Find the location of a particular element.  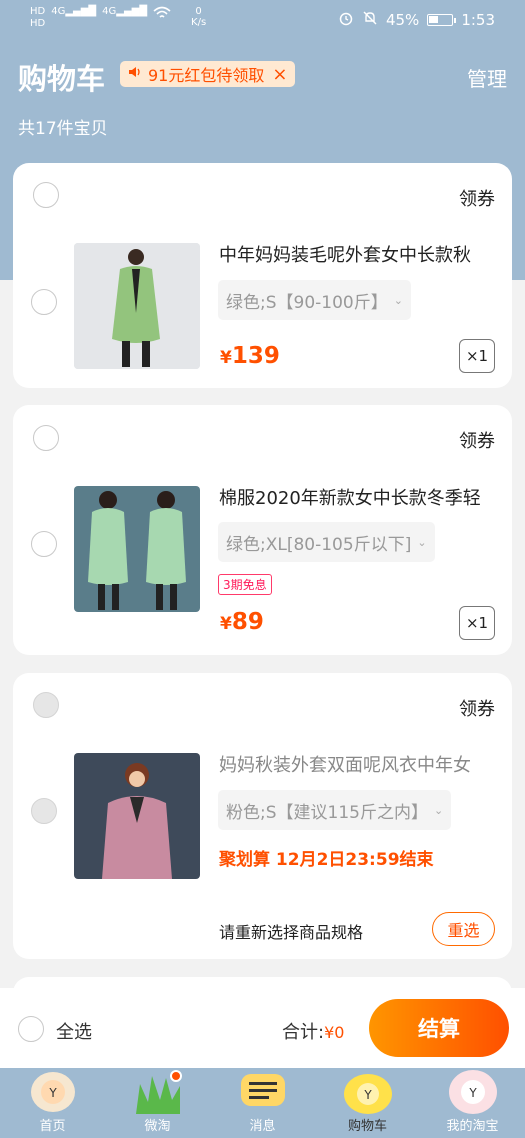

alarm-icon is located at coordinates (346, 20).